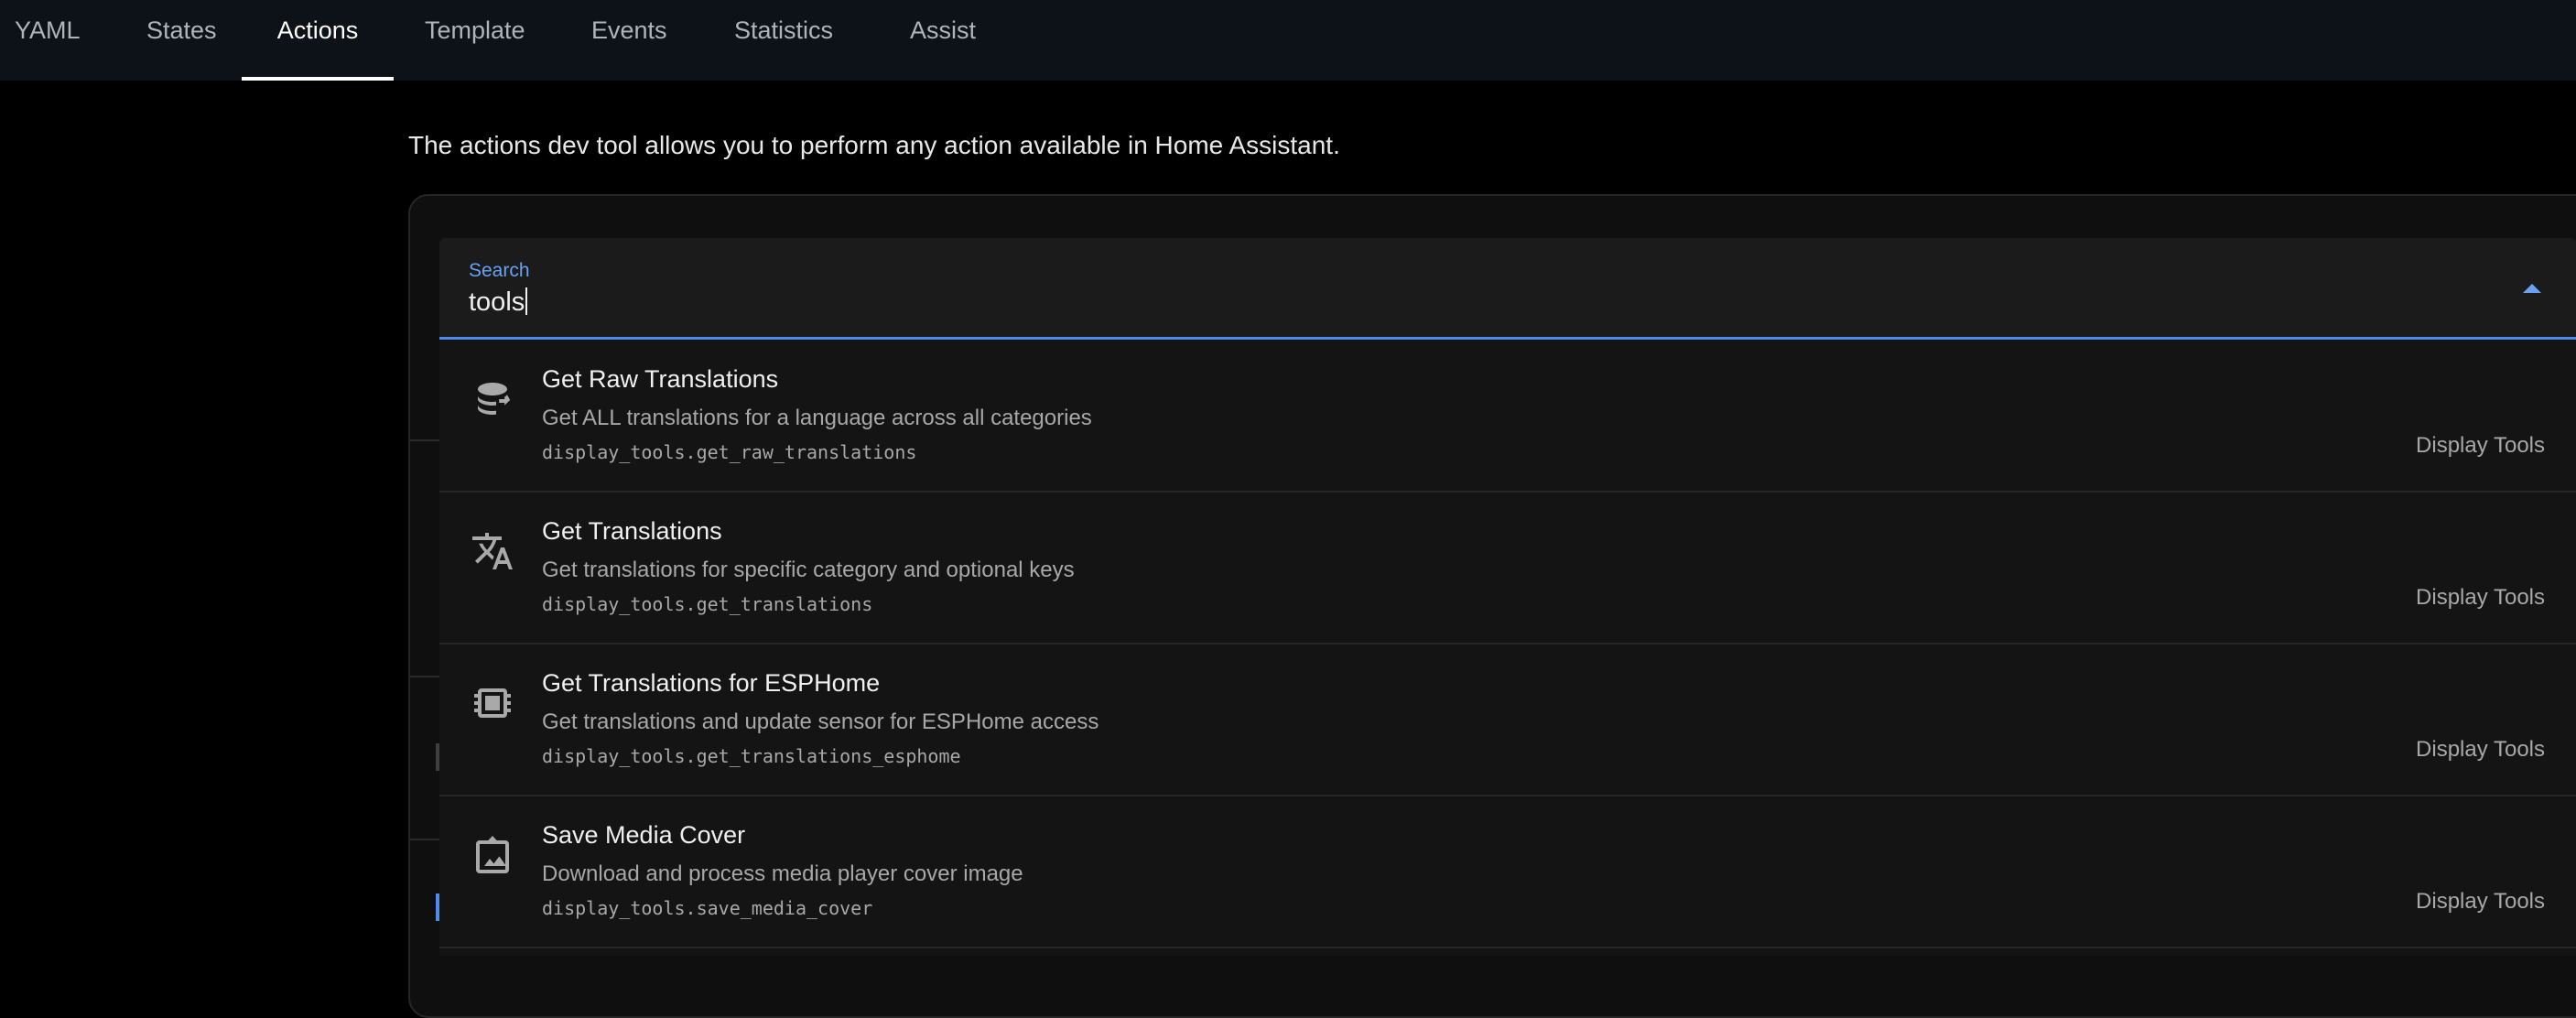  I want to click on item-action-id: display_tools.get_translations_esphome, so click(752, 756).